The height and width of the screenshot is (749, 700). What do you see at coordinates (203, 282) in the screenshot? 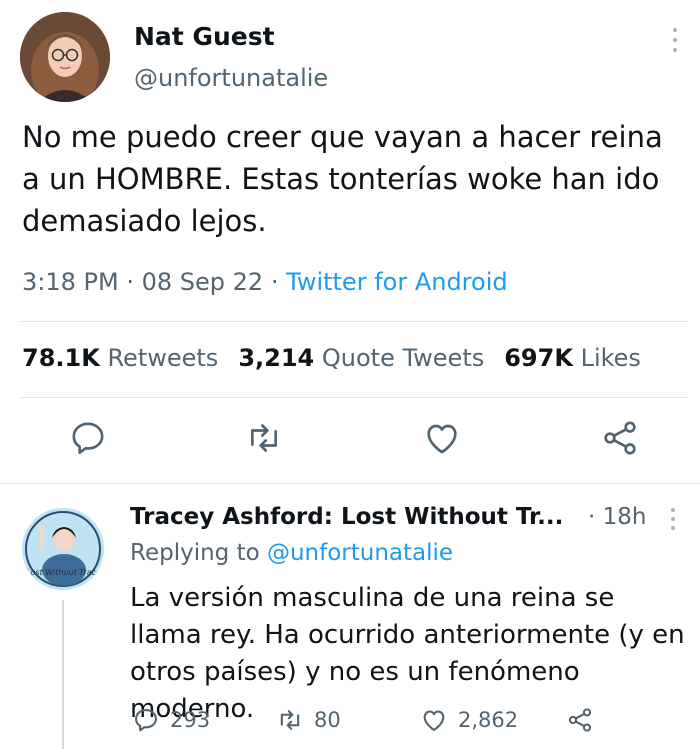
I see `tweet-date: 08 Sep 22` at bounding box center [203, 282].